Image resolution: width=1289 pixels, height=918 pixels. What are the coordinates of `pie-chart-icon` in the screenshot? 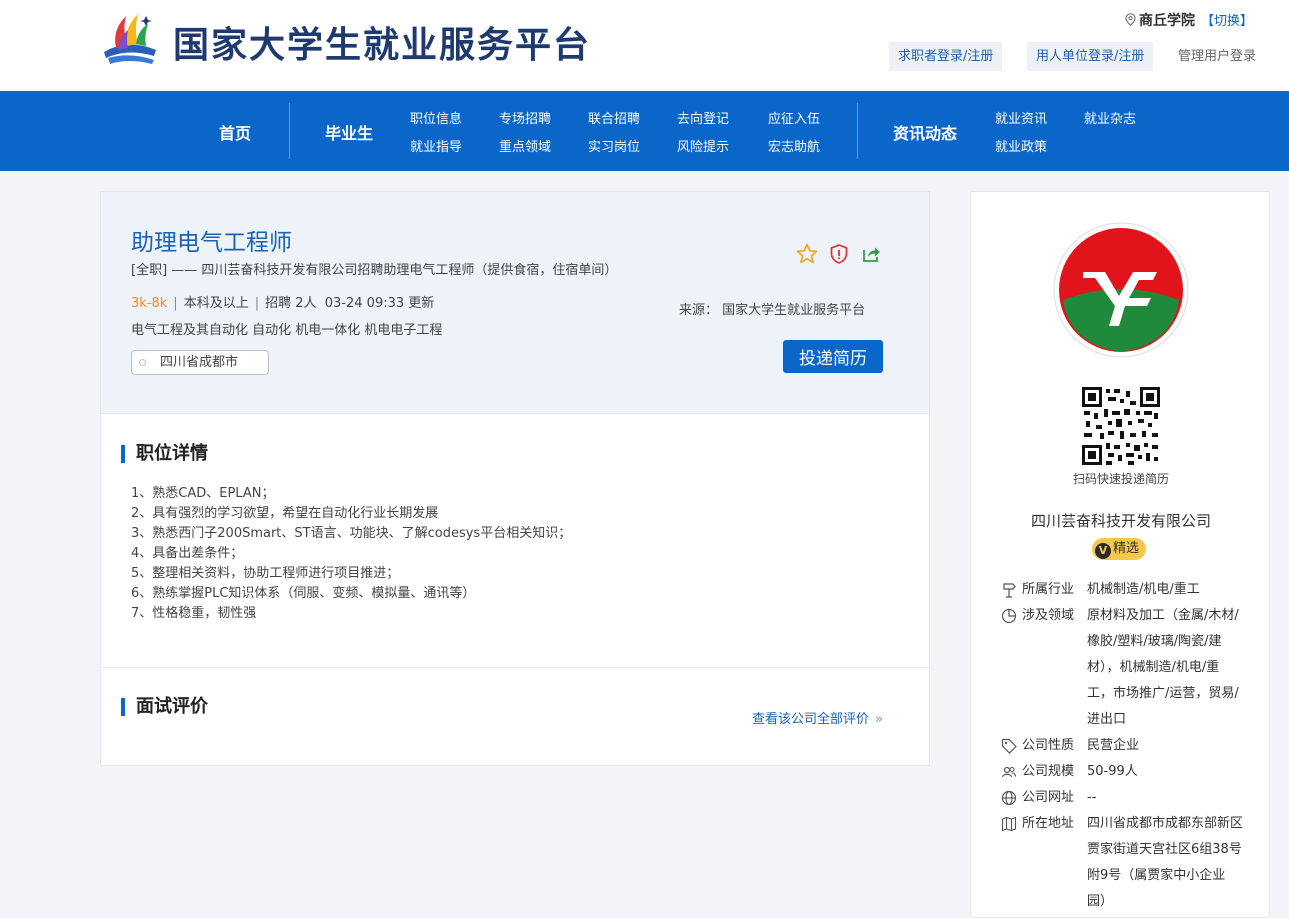 It's located at (1009, 616).